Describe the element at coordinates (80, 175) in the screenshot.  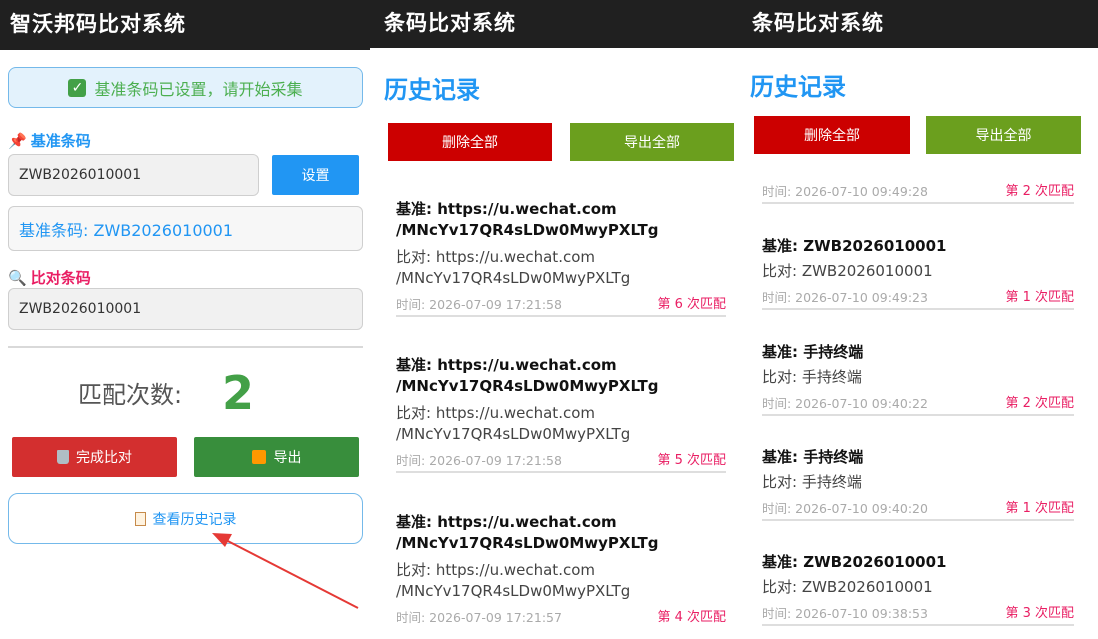
I see `base-barcode-input-value: ZWB2026010001` at that location.